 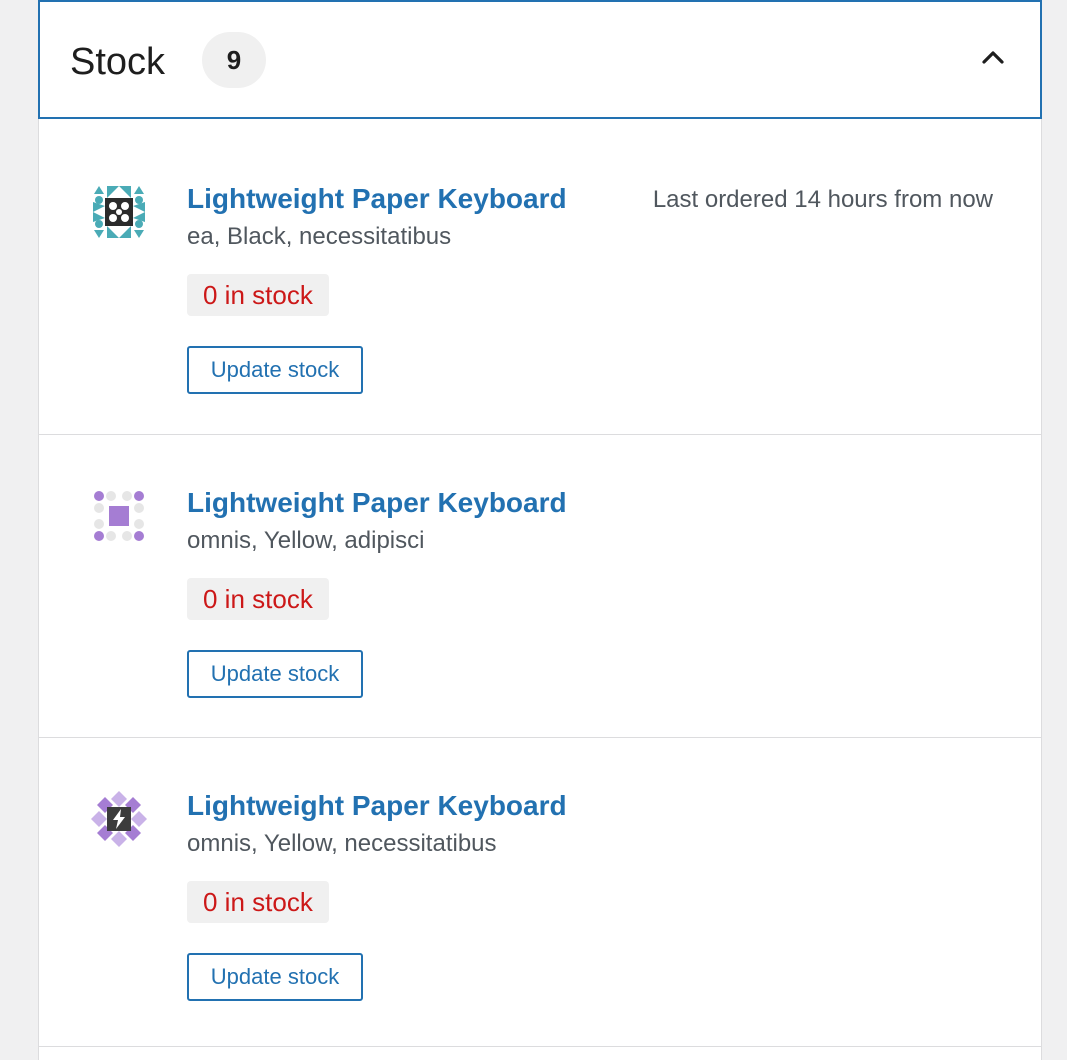 I want to click on lavender-diamond-pattern-icon, so click(x=119, y=819).